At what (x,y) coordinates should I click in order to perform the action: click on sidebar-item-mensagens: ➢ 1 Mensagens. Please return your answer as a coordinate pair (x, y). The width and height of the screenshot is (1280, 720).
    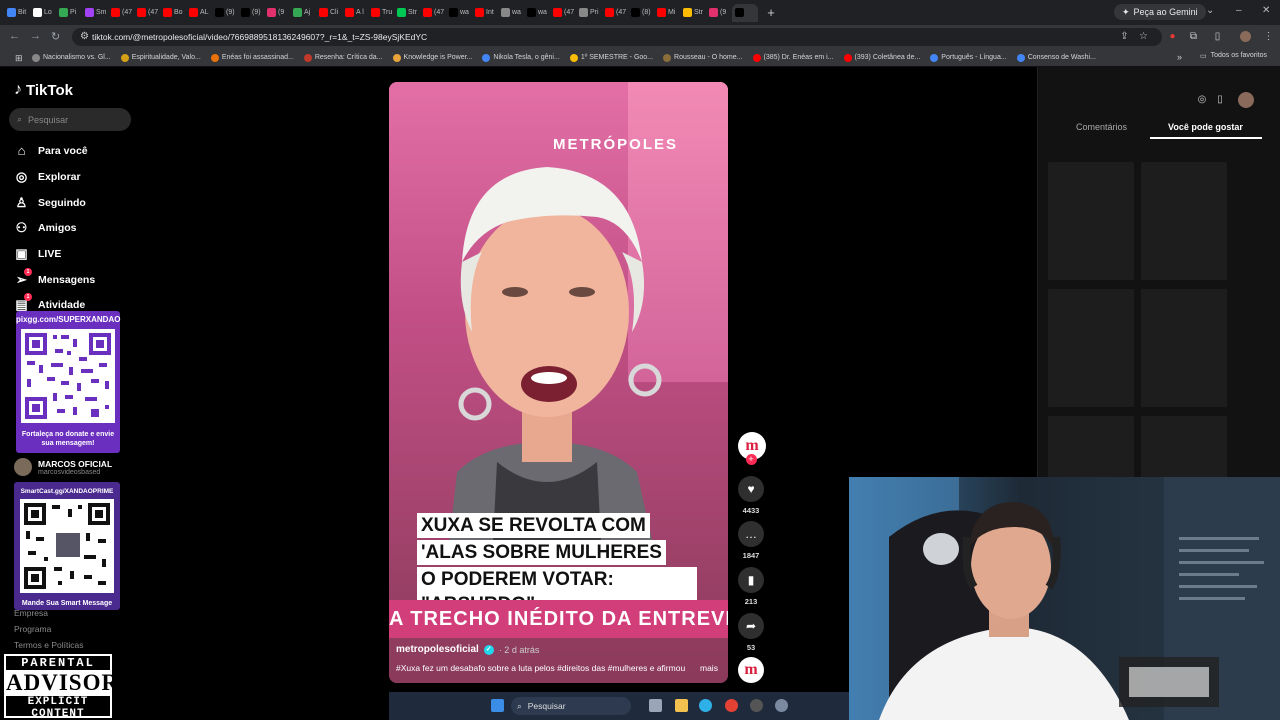
    Looking at the image, I should click on (54, 277).